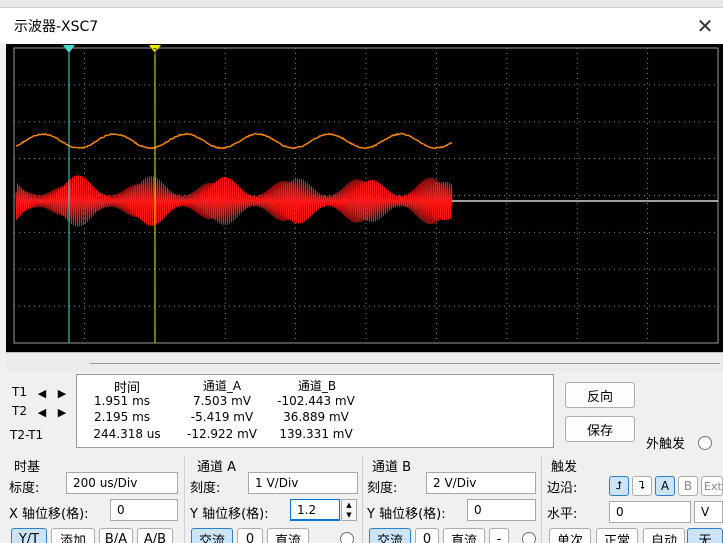 The image size is (723, 543). What do you see at coordinates (222, 385) in the screenshot?
I see `header-channel-a: 通道_A` at bounding box center [222, 385].